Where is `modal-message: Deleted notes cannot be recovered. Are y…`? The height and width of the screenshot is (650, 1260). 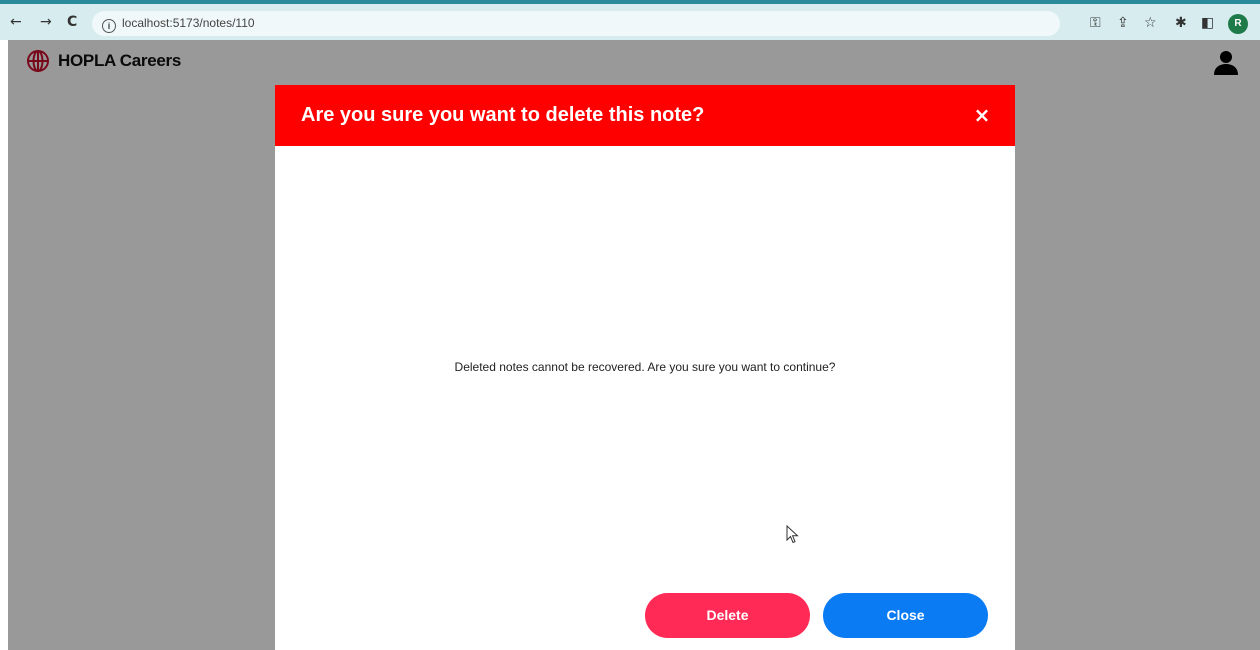 modal-message: Deleted notes cannot be recovered. Are y… is located at coordinates (645, 367).